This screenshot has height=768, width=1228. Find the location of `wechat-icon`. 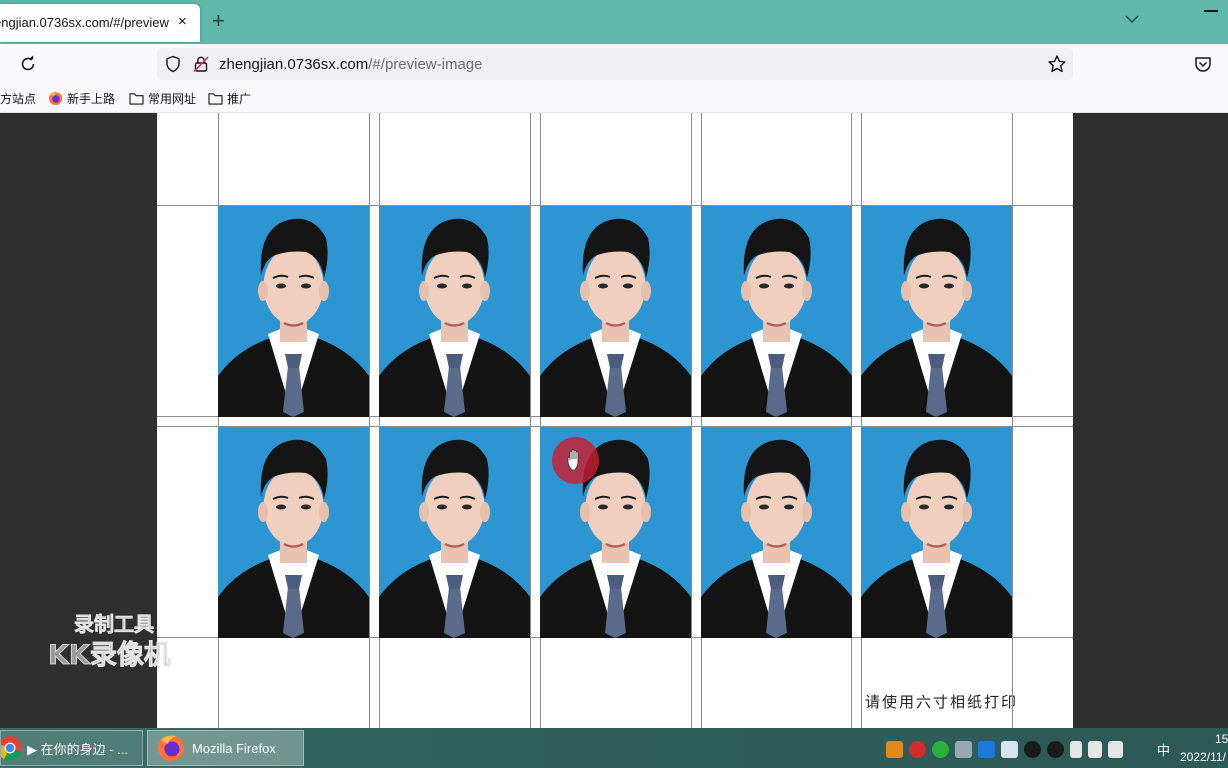

wechat-icon is located at coordinates (940, 749).